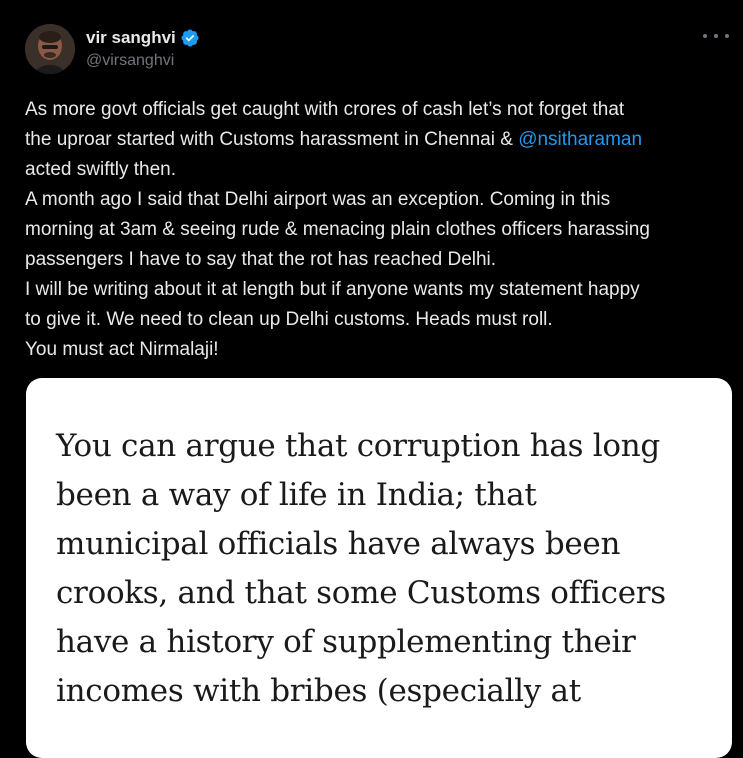 This screenshot has width=743, height=758. Describe the element at coordinates (346, 642) in the screenshot. I see `quote-line: have a history of supplementing their` at that location.